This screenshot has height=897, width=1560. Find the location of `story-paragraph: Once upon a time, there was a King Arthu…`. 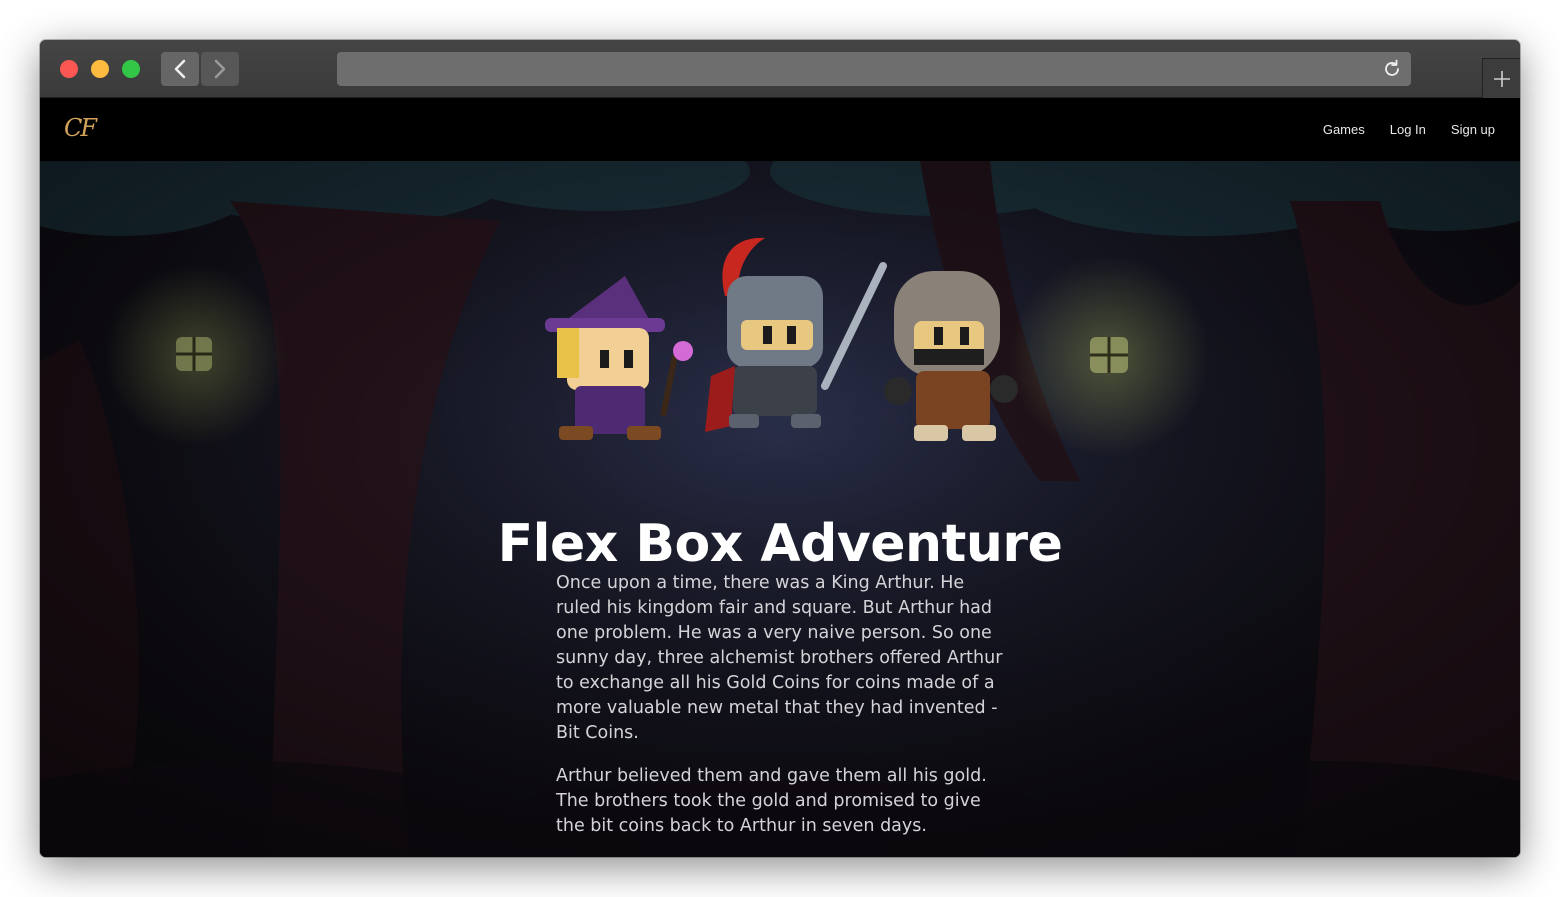

story-paragraph: Once upon a time, there was a King Arthu… is located at coordinates (779, 658).